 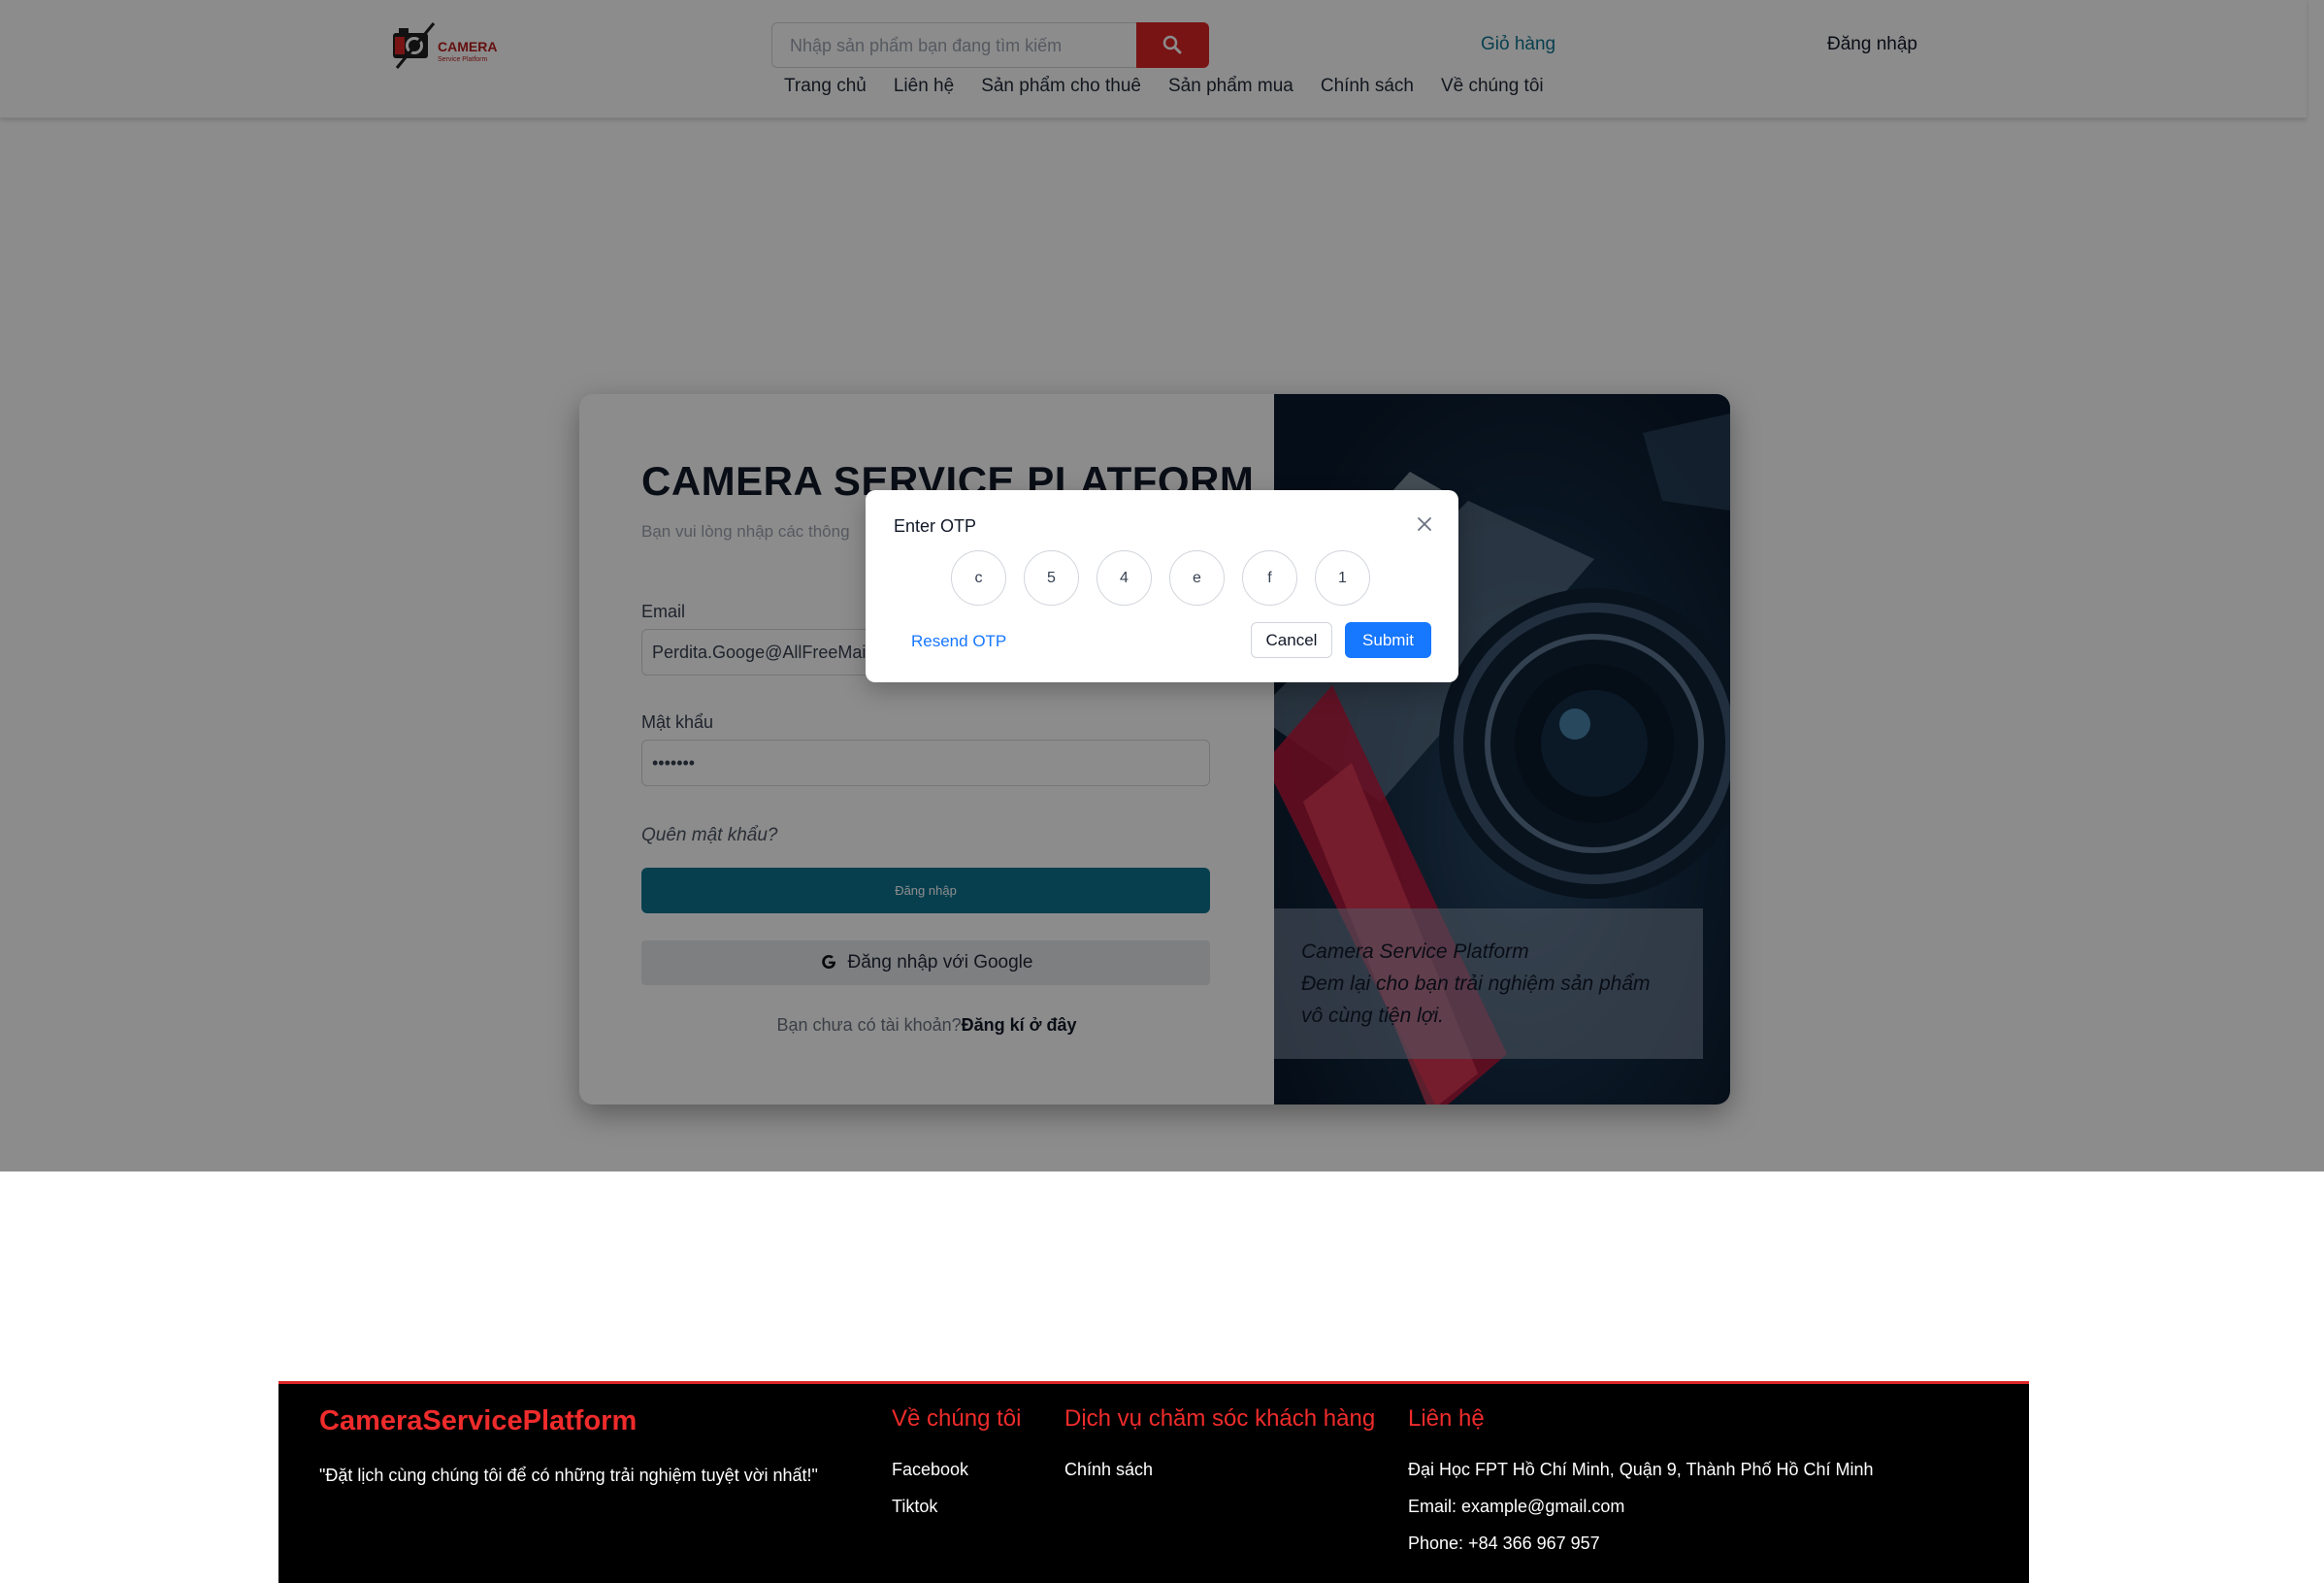 I want to click on otp-digit-input: 5, so click(x=1051, y=578).